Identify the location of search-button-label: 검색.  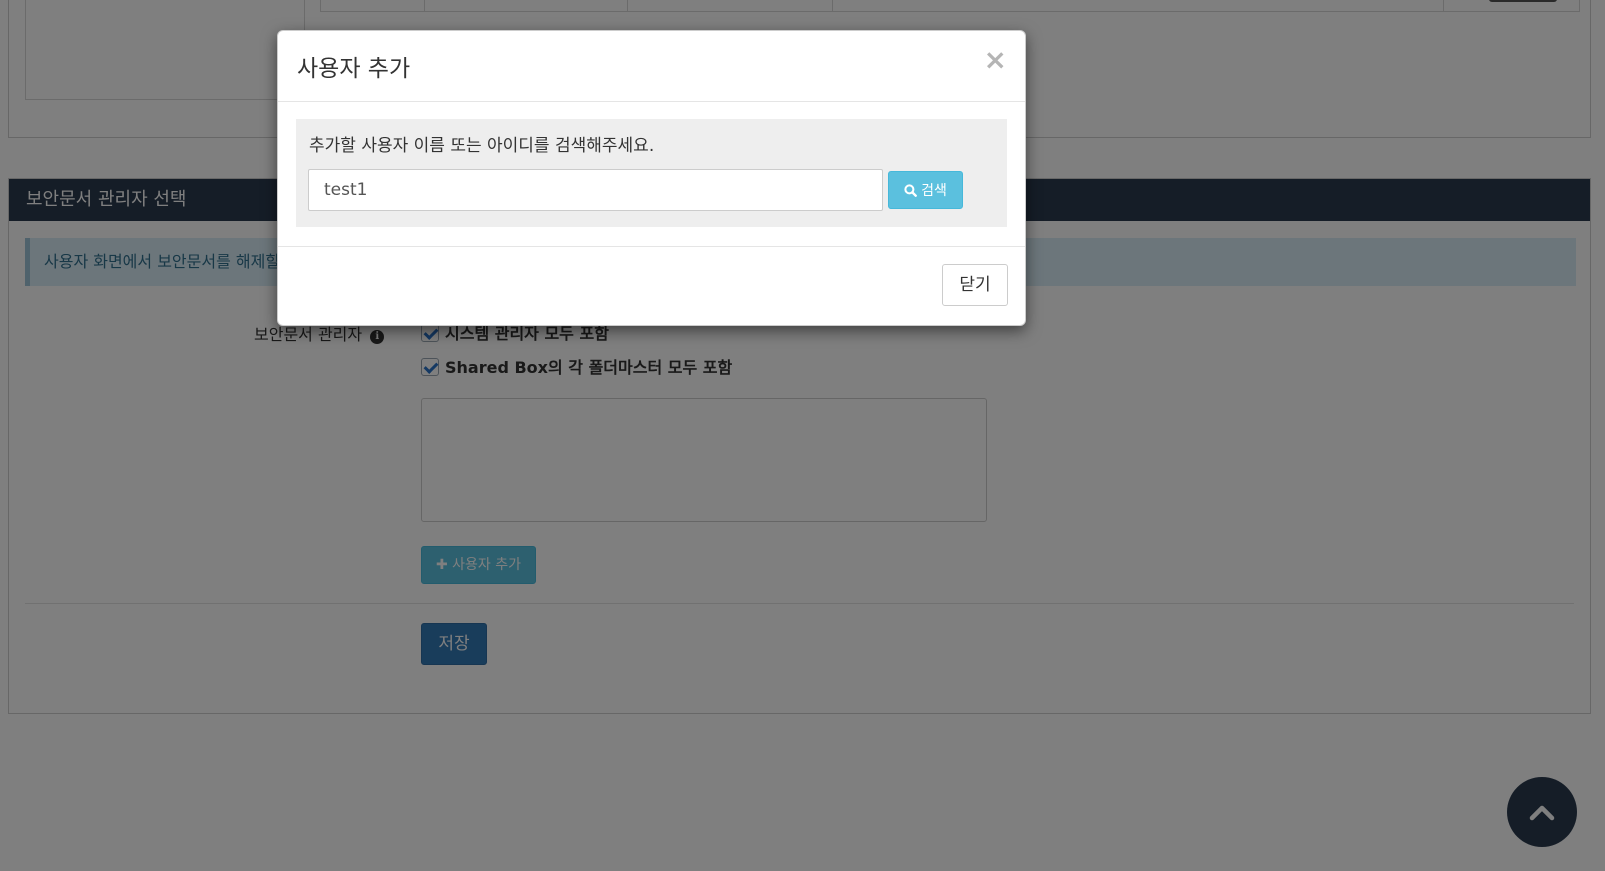
(934, 191).